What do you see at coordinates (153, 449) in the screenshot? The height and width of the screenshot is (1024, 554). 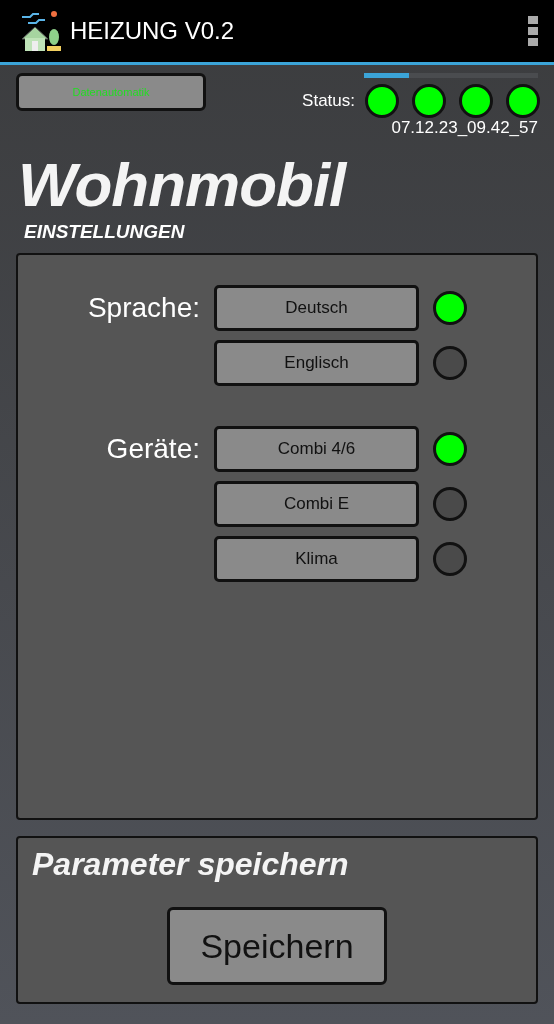 I see `setting-label: Geräte:` at bounding box center [153, 449].